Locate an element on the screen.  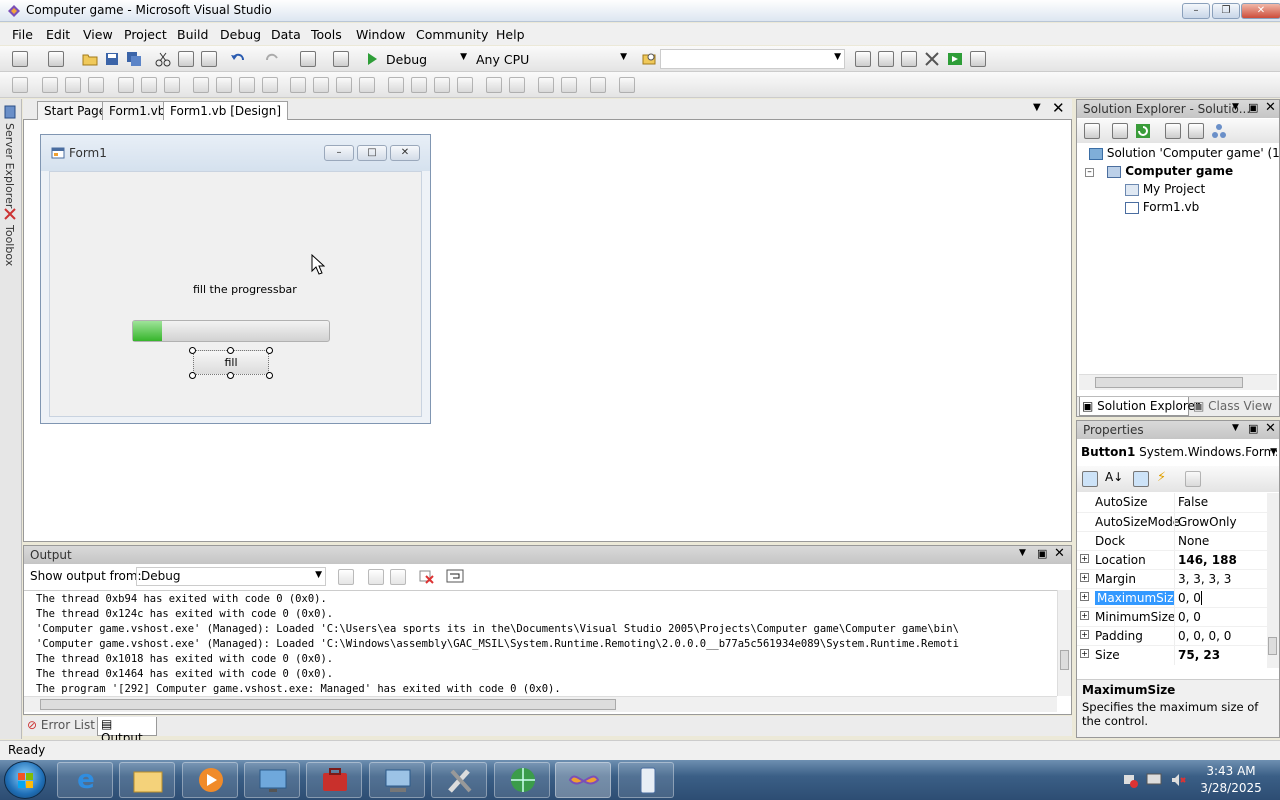
tab-solution-explorer: ▣ Solution Explorer is located at coordinates (1139, 406).